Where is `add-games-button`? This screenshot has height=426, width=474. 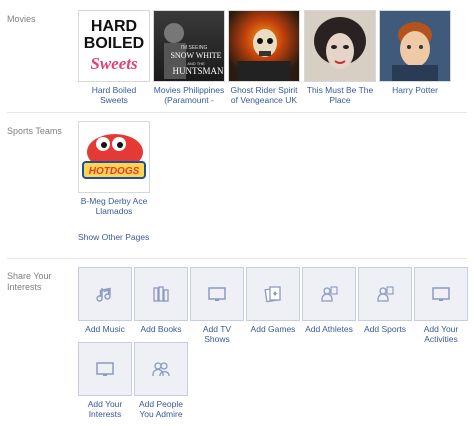 add-games-button is located at coordinates (273, 294).